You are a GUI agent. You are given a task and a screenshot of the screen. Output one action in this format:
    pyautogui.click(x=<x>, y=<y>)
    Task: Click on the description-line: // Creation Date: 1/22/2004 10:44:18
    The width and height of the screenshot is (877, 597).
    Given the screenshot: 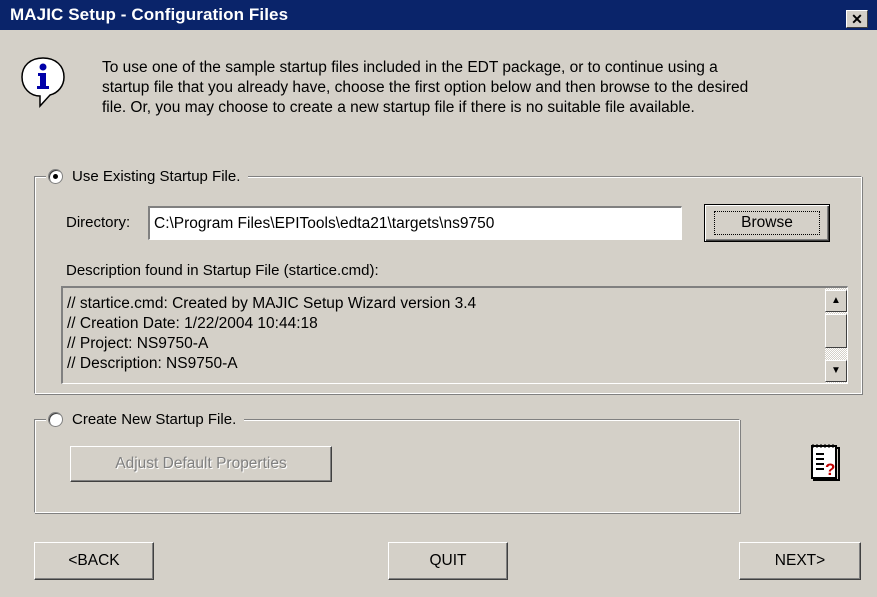 What is the action you would take?
    pyautogui.click(x=192, y=323)
    